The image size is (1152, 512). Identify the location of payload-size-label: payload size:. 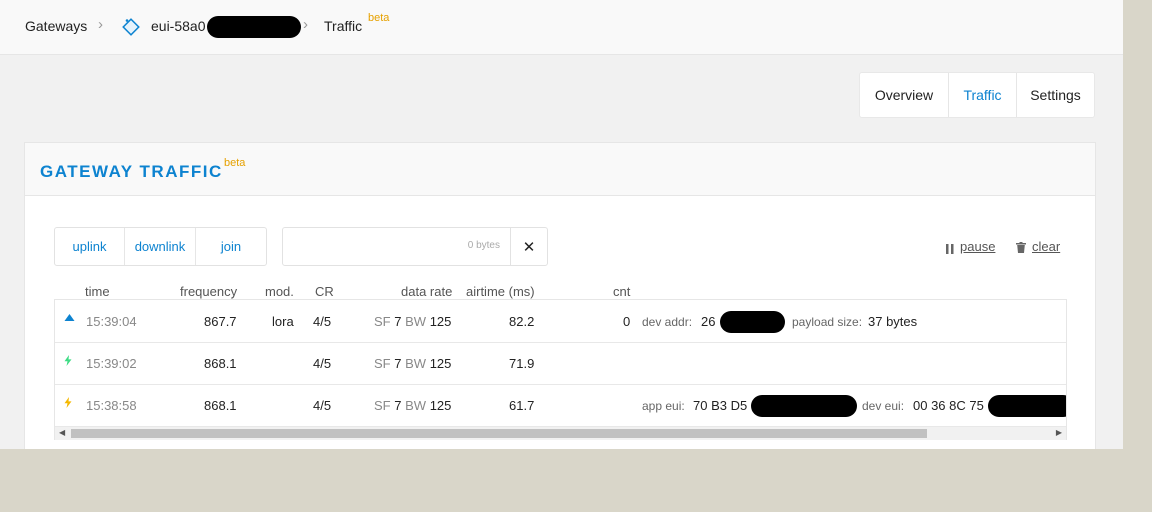
(827, 322).